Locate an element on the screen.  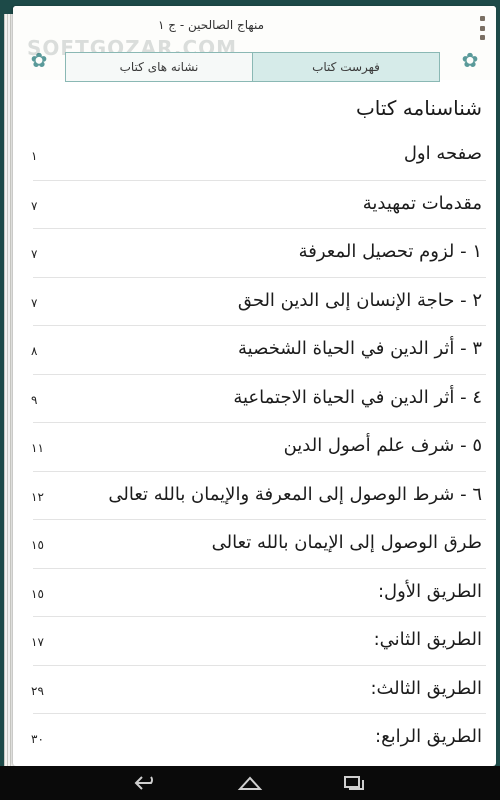
toc-title: ٥ - شرف علم أصول الدين is located at coordinates (382, 445).